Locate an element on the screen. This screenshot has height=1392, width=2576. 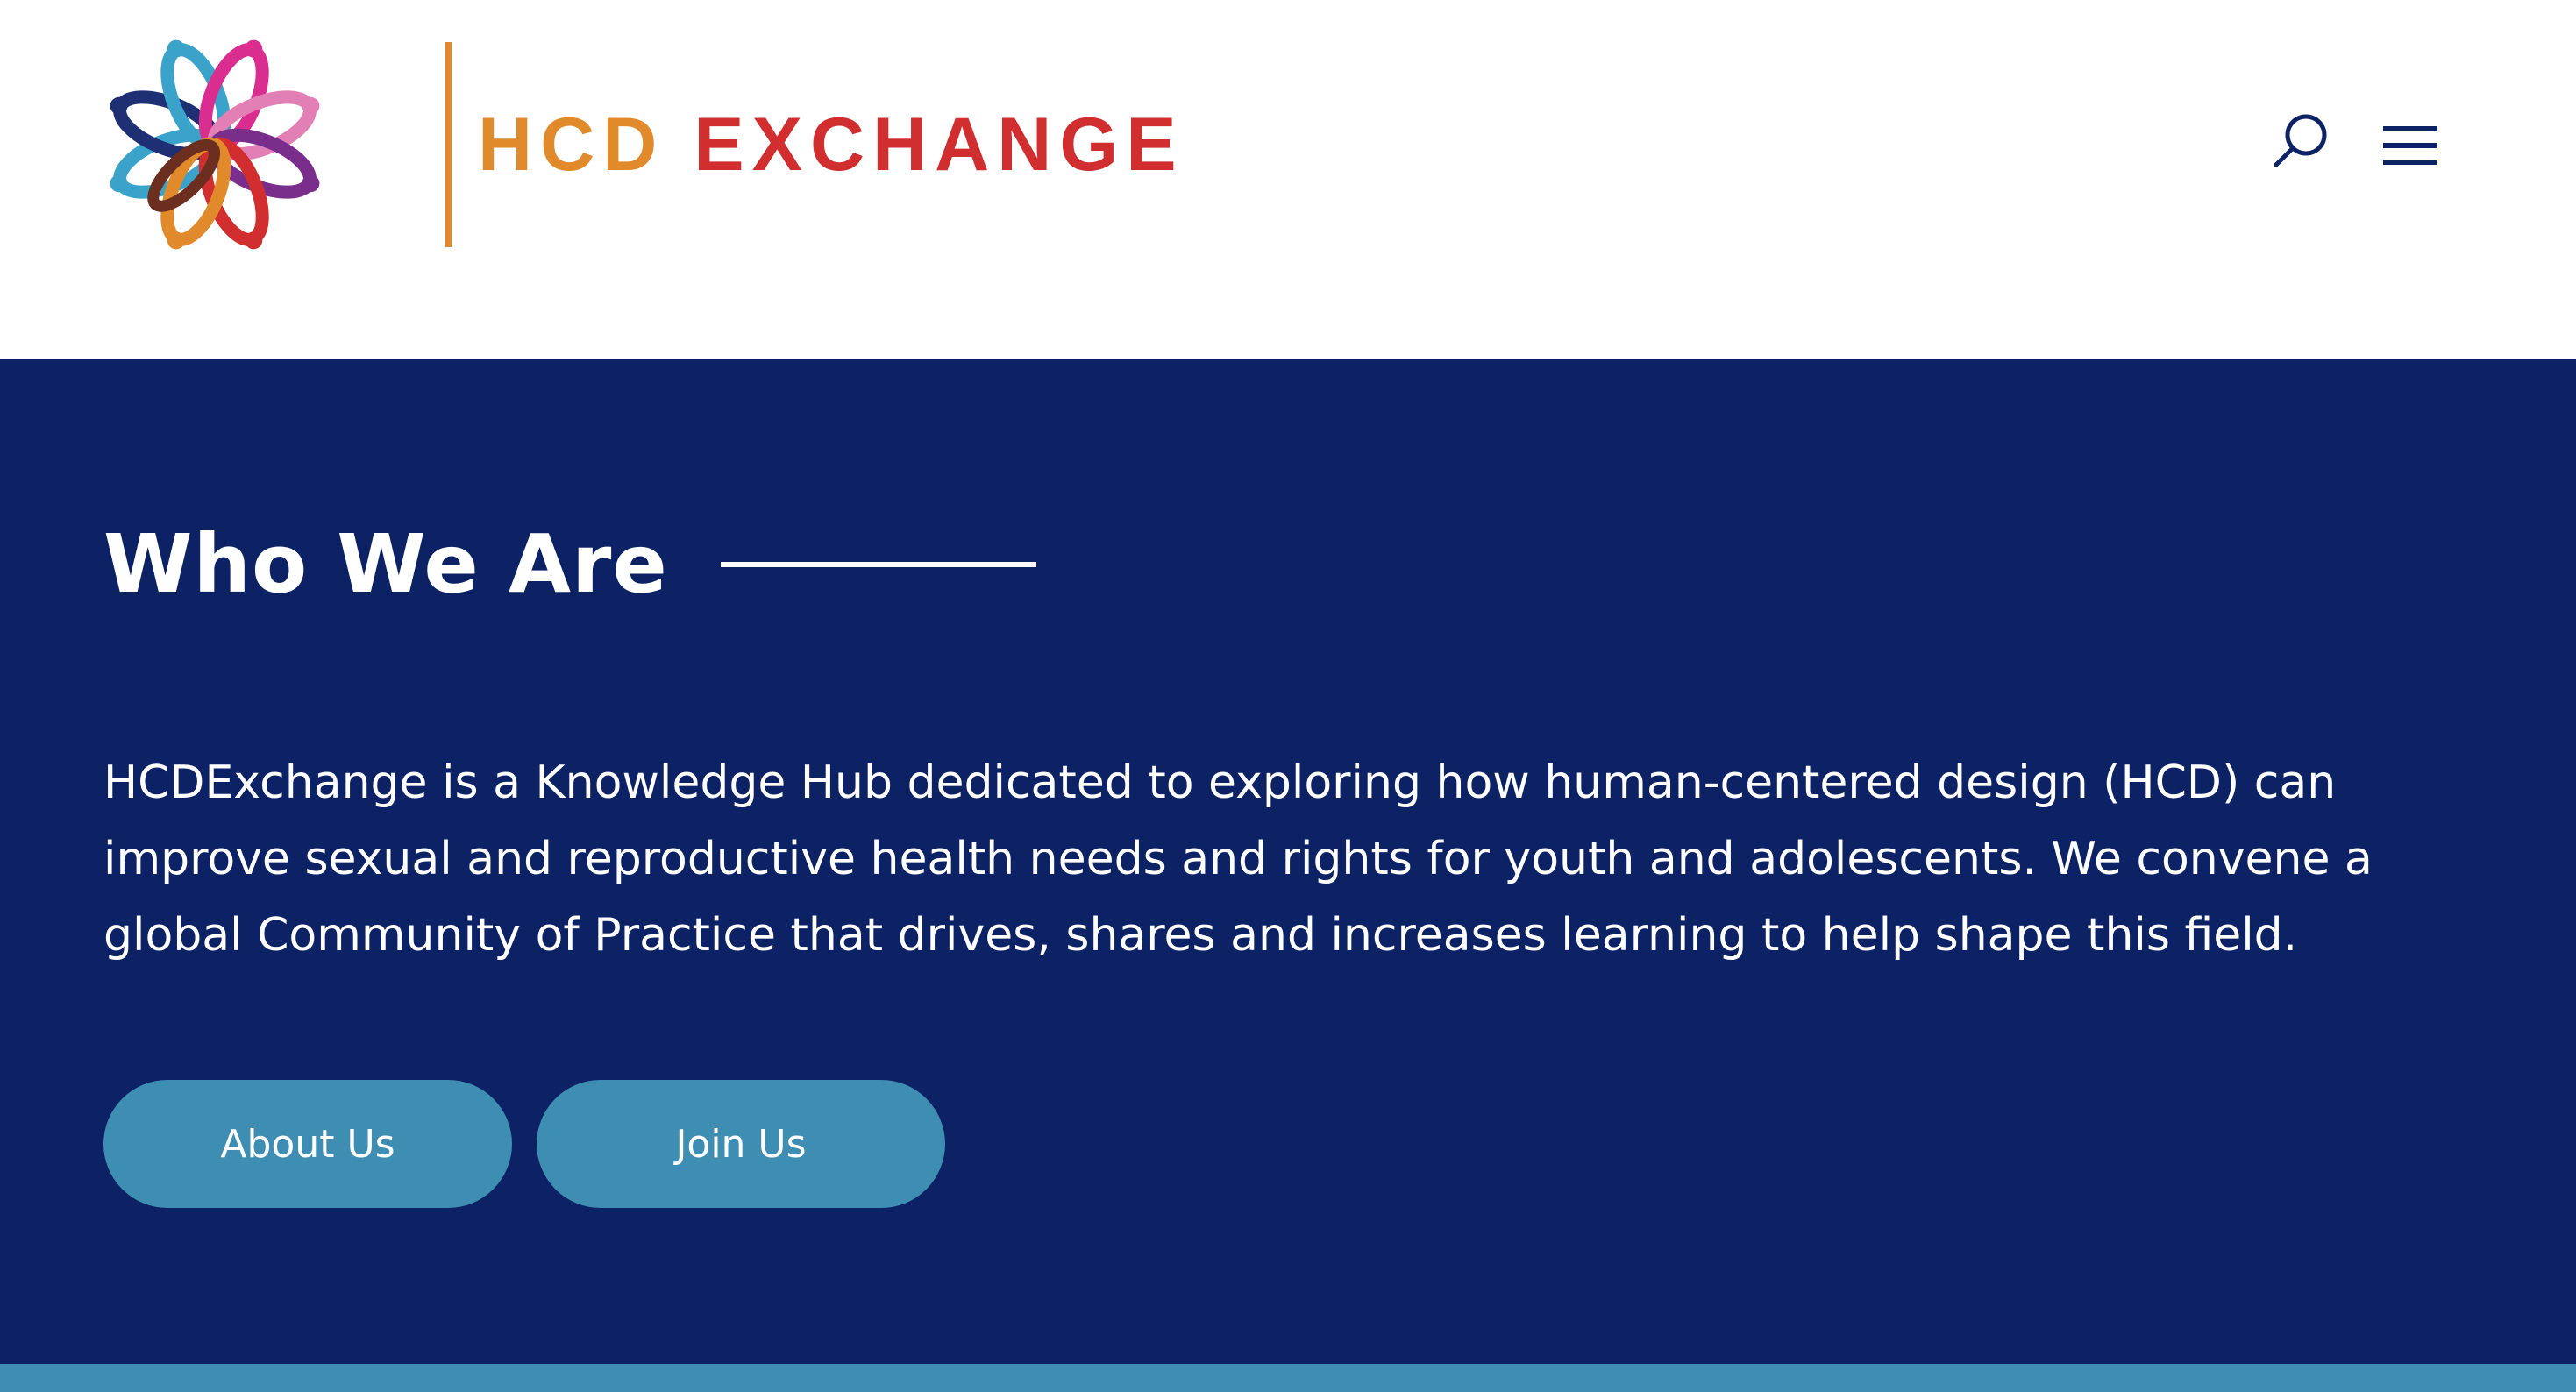
site-logo: HCD EXCHANGE is located at coordinates (645, 144).